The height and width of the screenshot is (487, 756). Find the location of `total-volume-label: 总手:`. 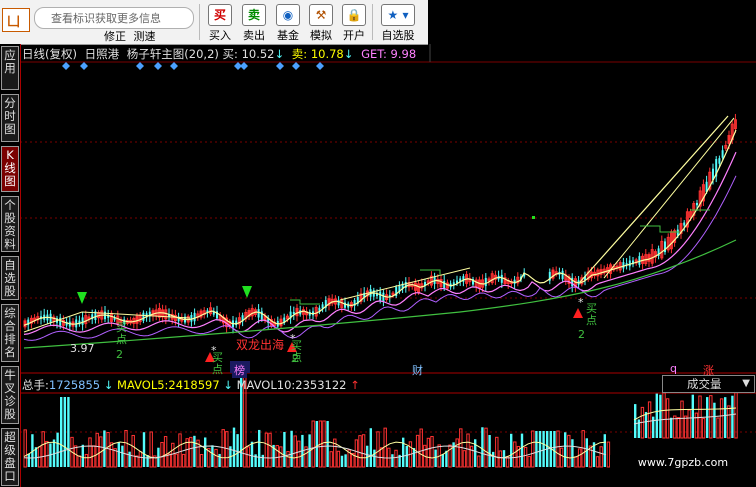

total-volume-label: 总手: is located at coordinates (35, 385).